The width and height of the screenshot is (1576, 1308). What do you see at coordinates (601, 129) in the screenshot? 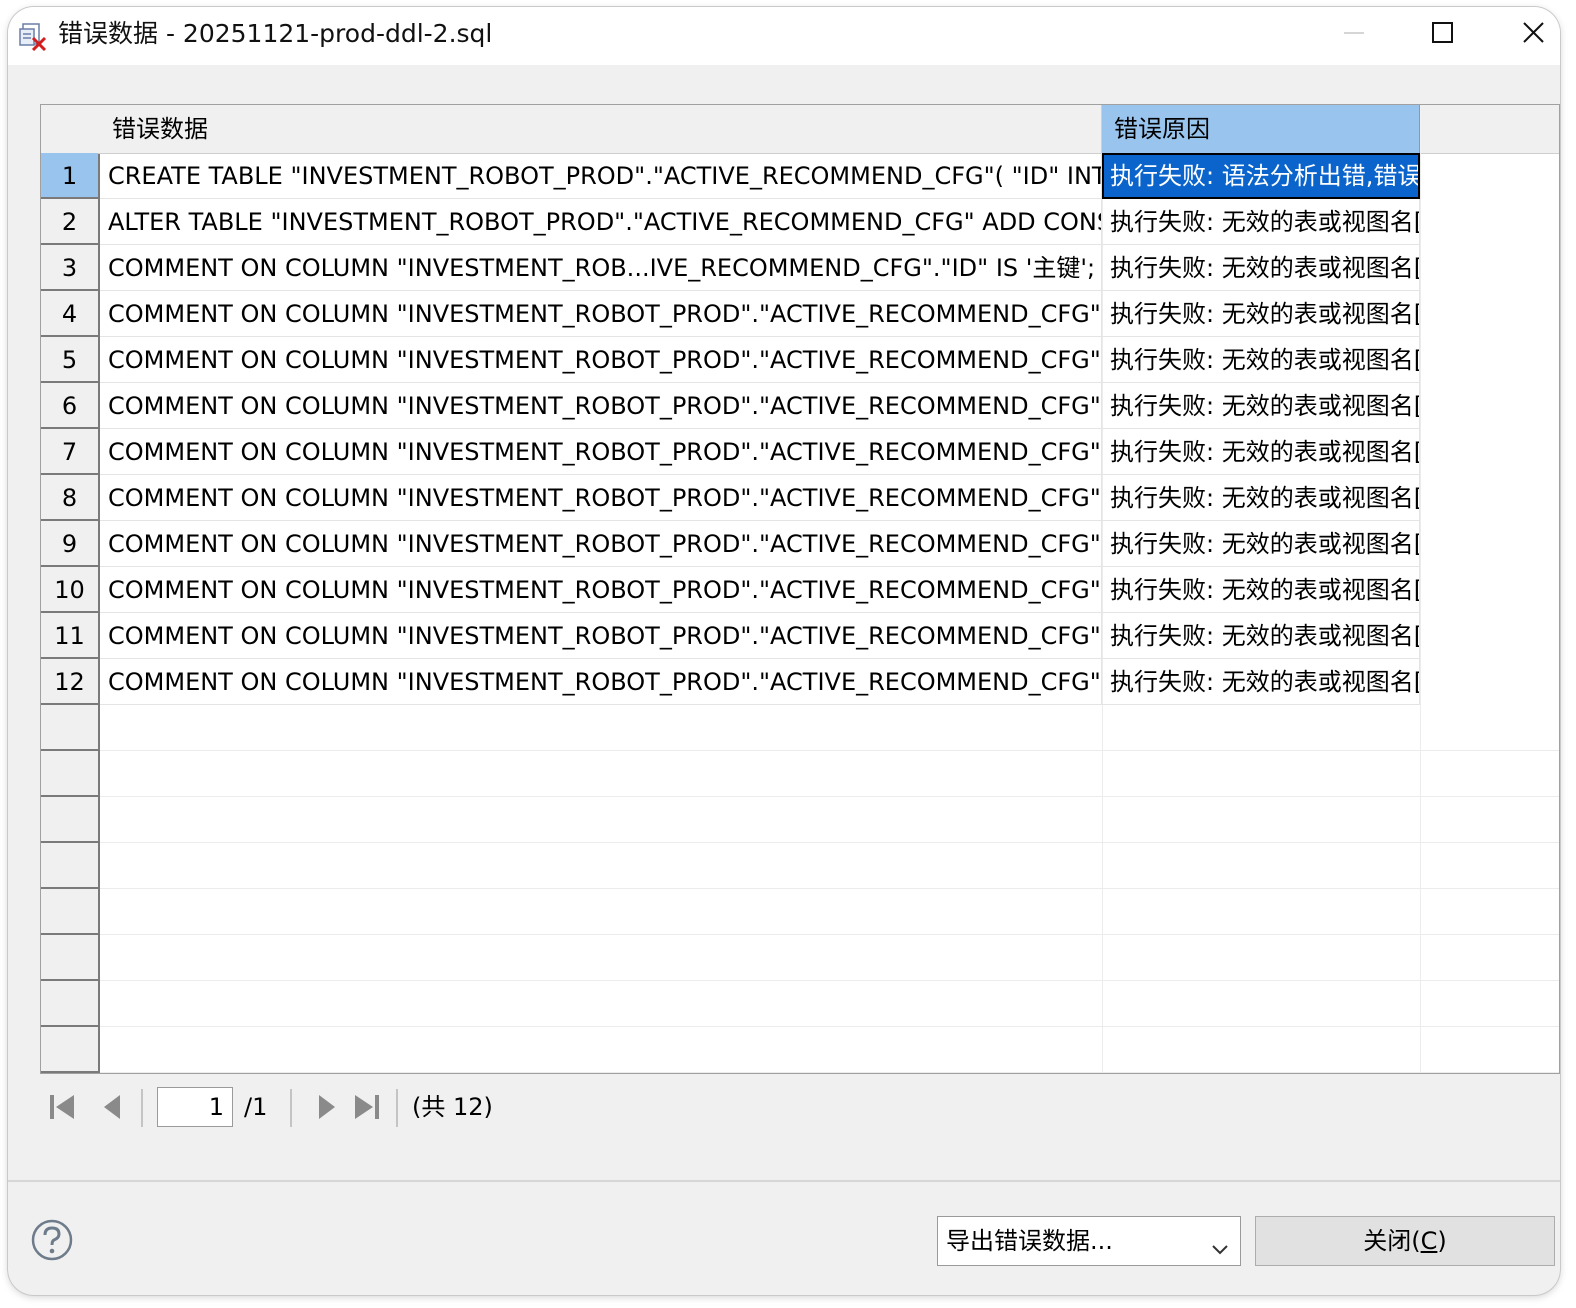
I see `column-header-error-data: 错误数据` at bounding box center [601, 129].